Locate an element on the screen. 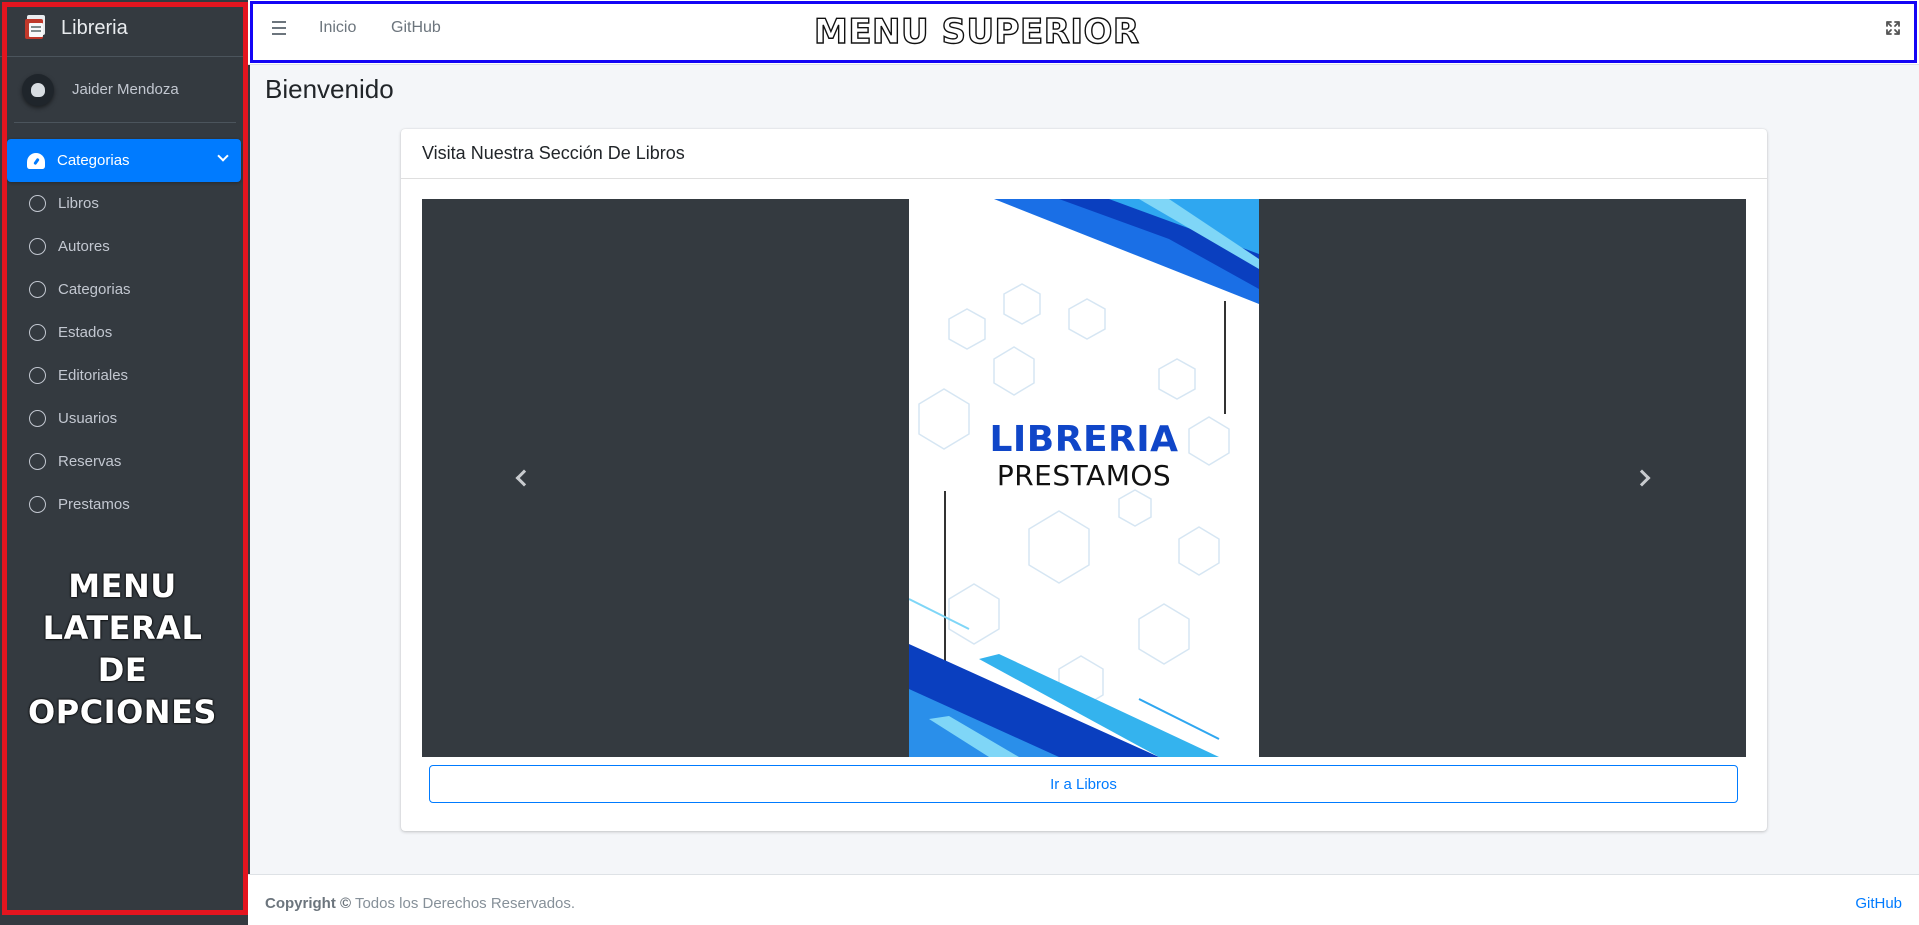 The height and width of the screenshot is (925, 1919). footer-github-link: GitHub is located at coordinates (1878, 903).